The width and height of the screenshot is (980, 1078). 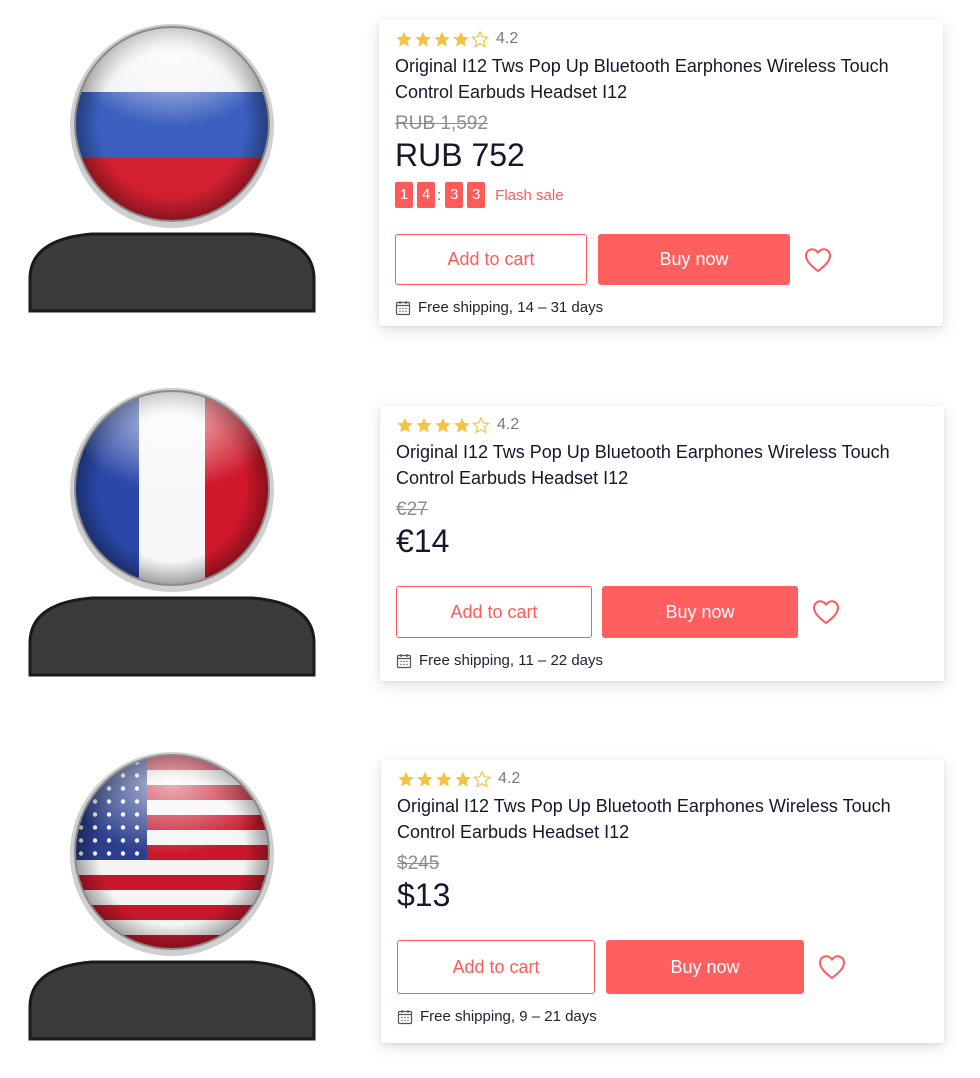 I want to click on original-price: $245, so click(x=418, y=863).